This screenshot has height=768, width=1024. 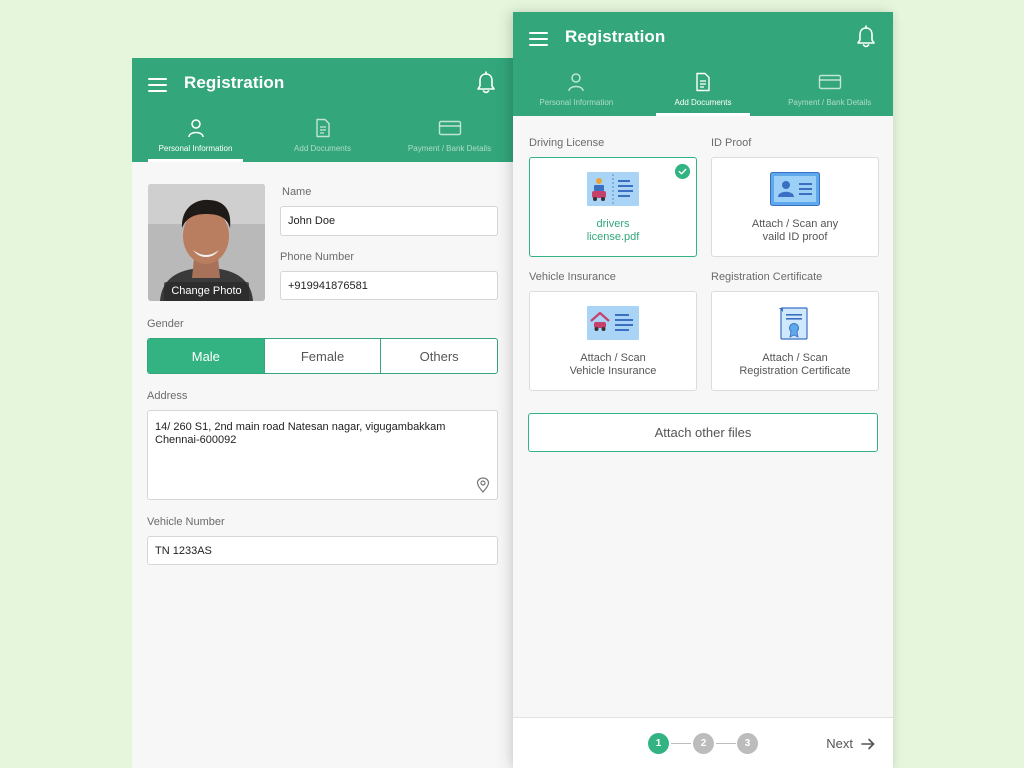 I want to click on driving-license-card: drivers license.pdf, so click(x=613, y=207).